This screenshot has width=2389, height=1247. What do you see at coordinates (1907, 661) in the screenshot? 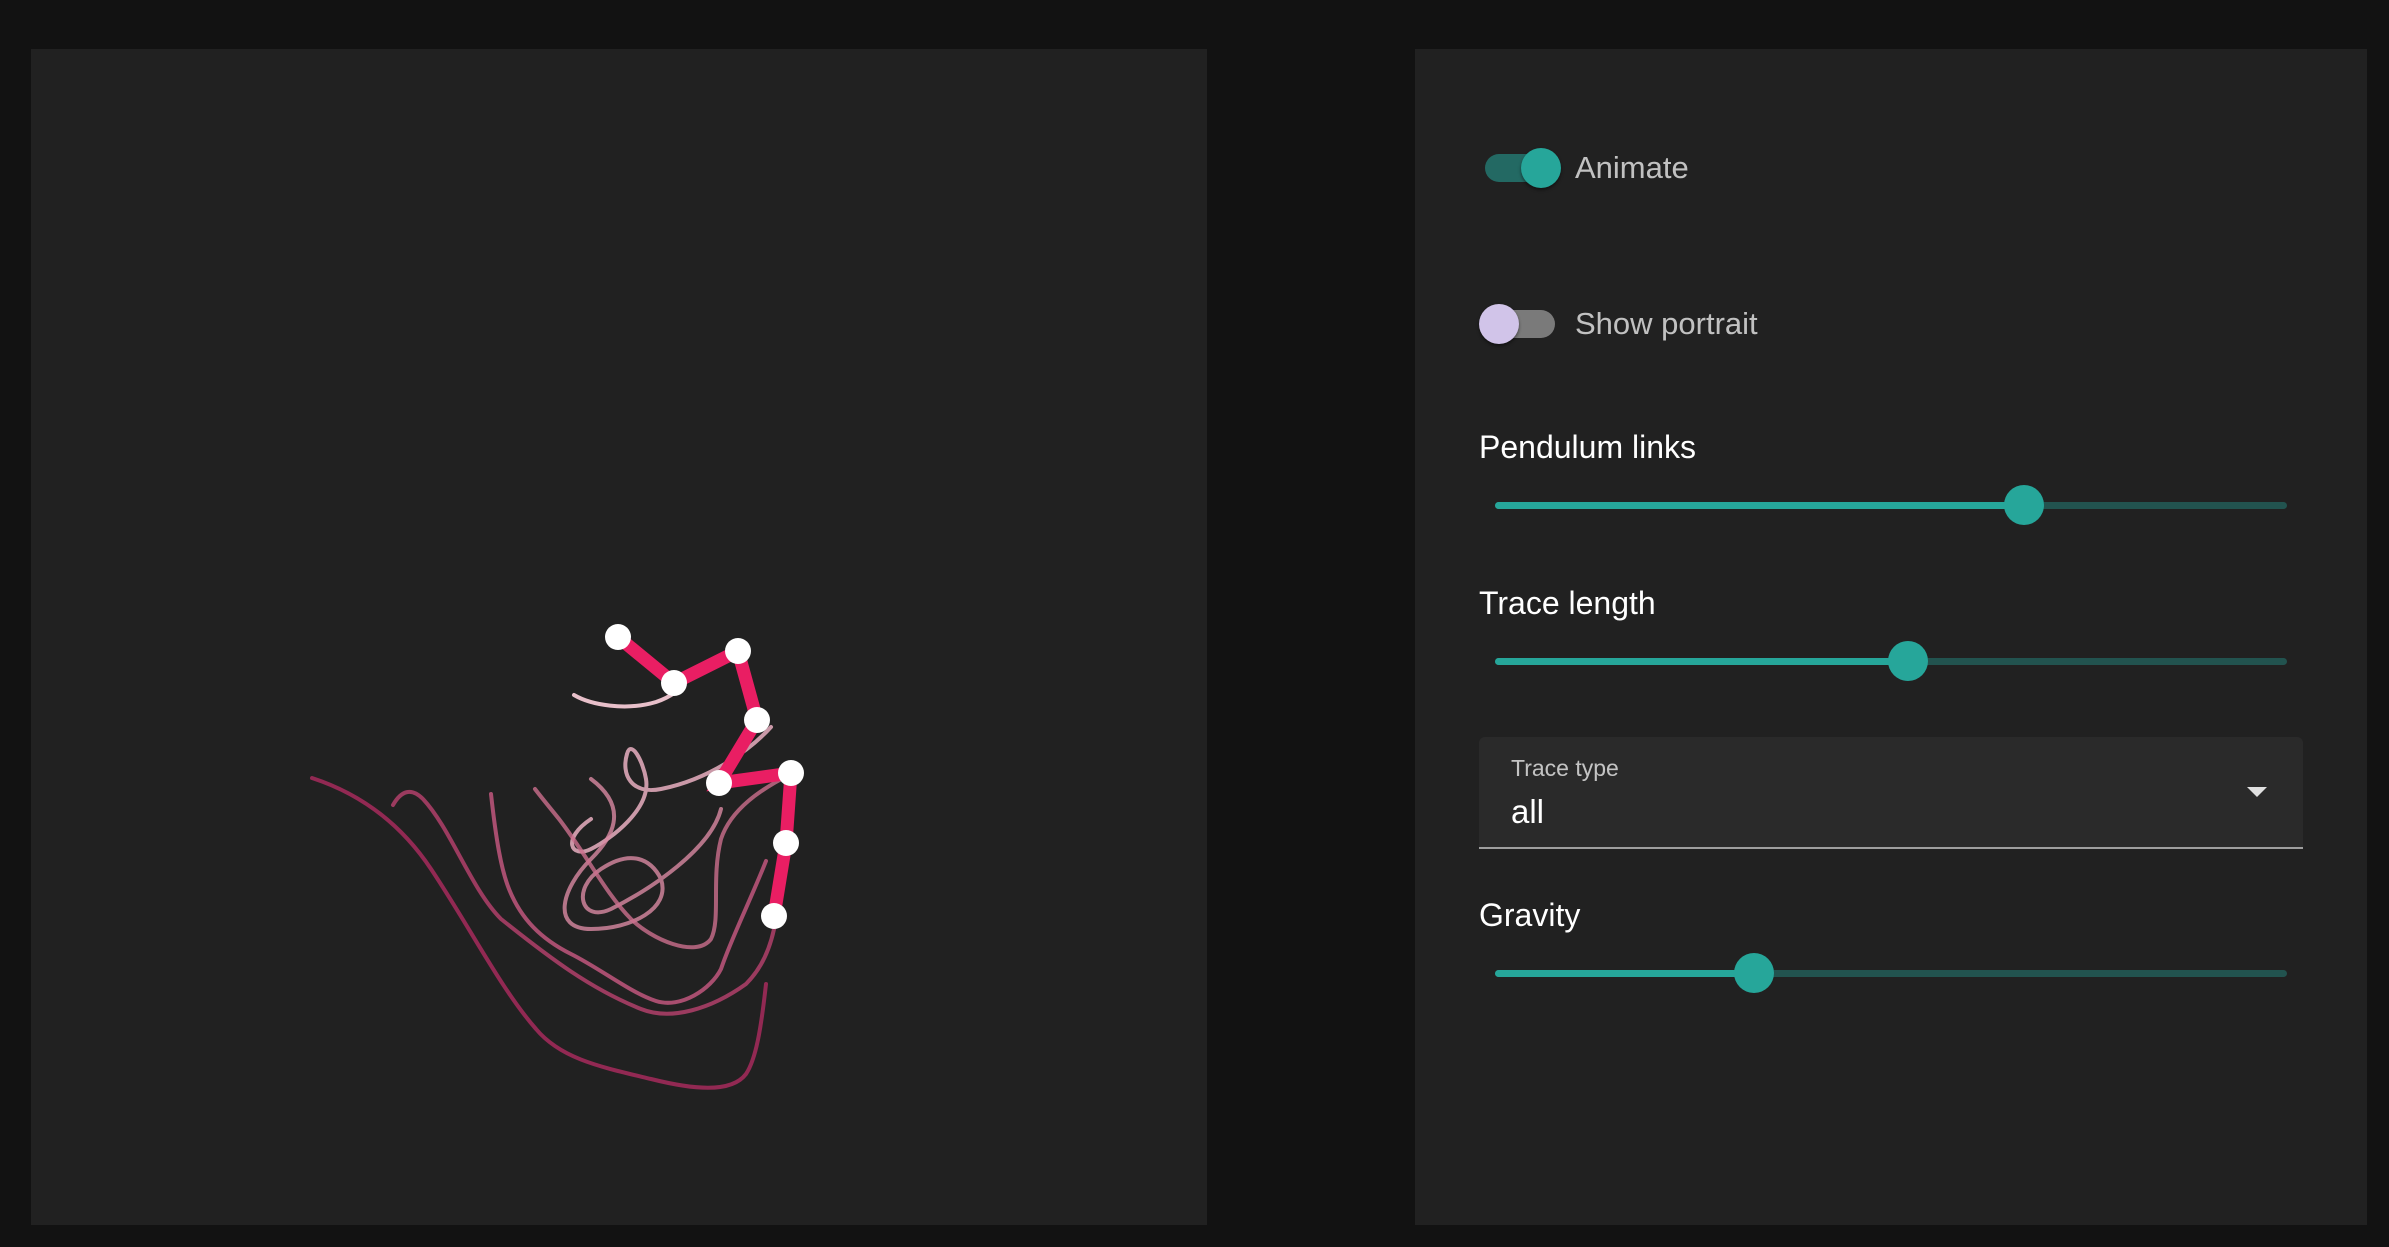
I see `trace-length-knob` at bounding box center [1907, 661].